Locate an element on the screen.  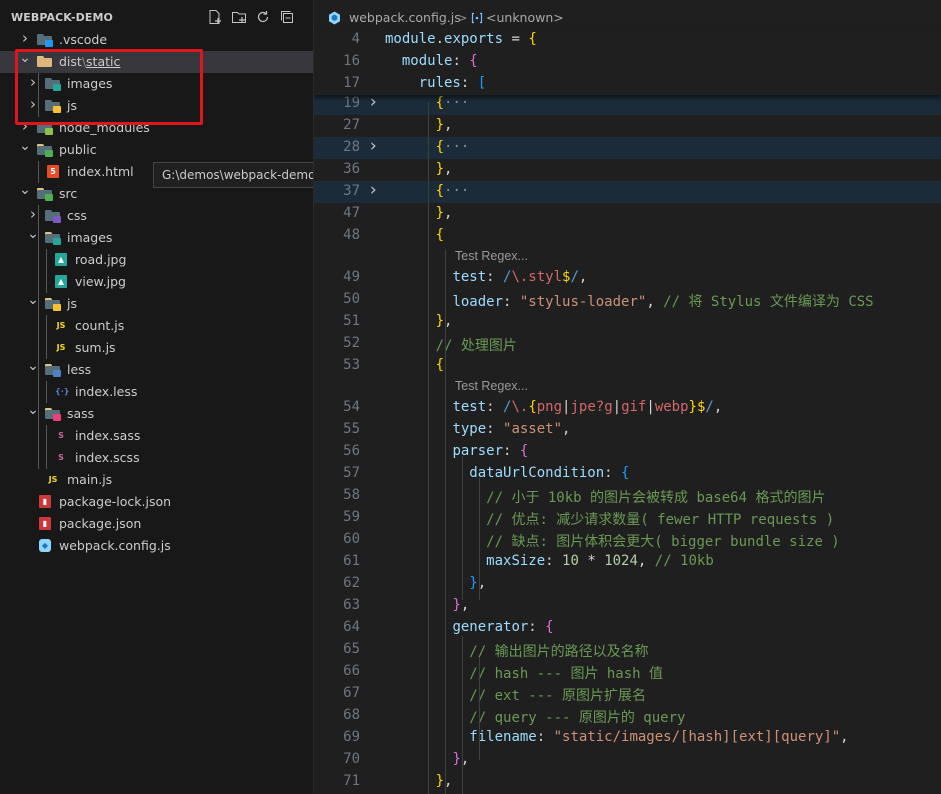
tree-folder: › css is located at coordinates (156, 216).